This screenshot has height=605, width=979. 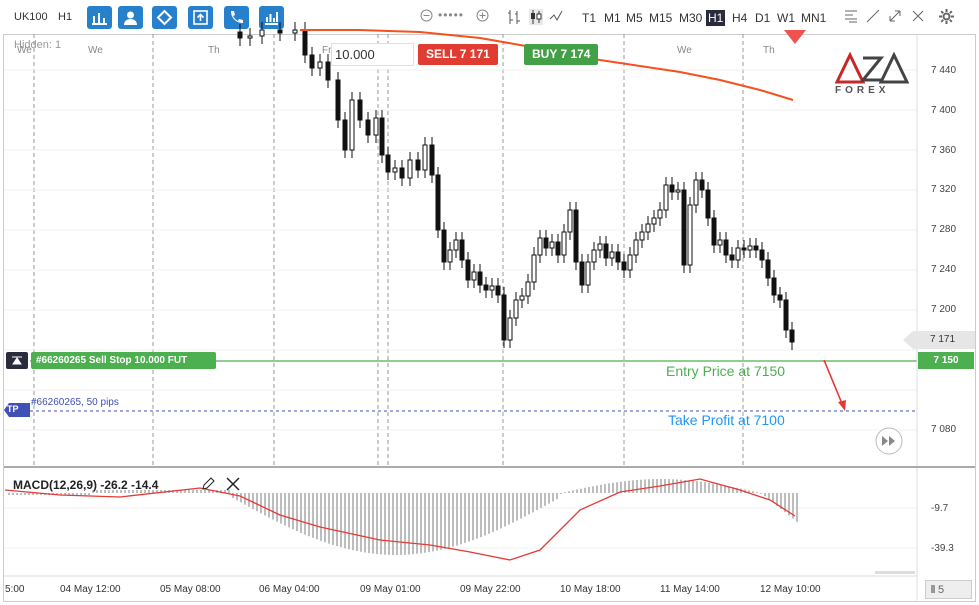 I want to click on page-indicator: 5, so click(x=948, y=589).